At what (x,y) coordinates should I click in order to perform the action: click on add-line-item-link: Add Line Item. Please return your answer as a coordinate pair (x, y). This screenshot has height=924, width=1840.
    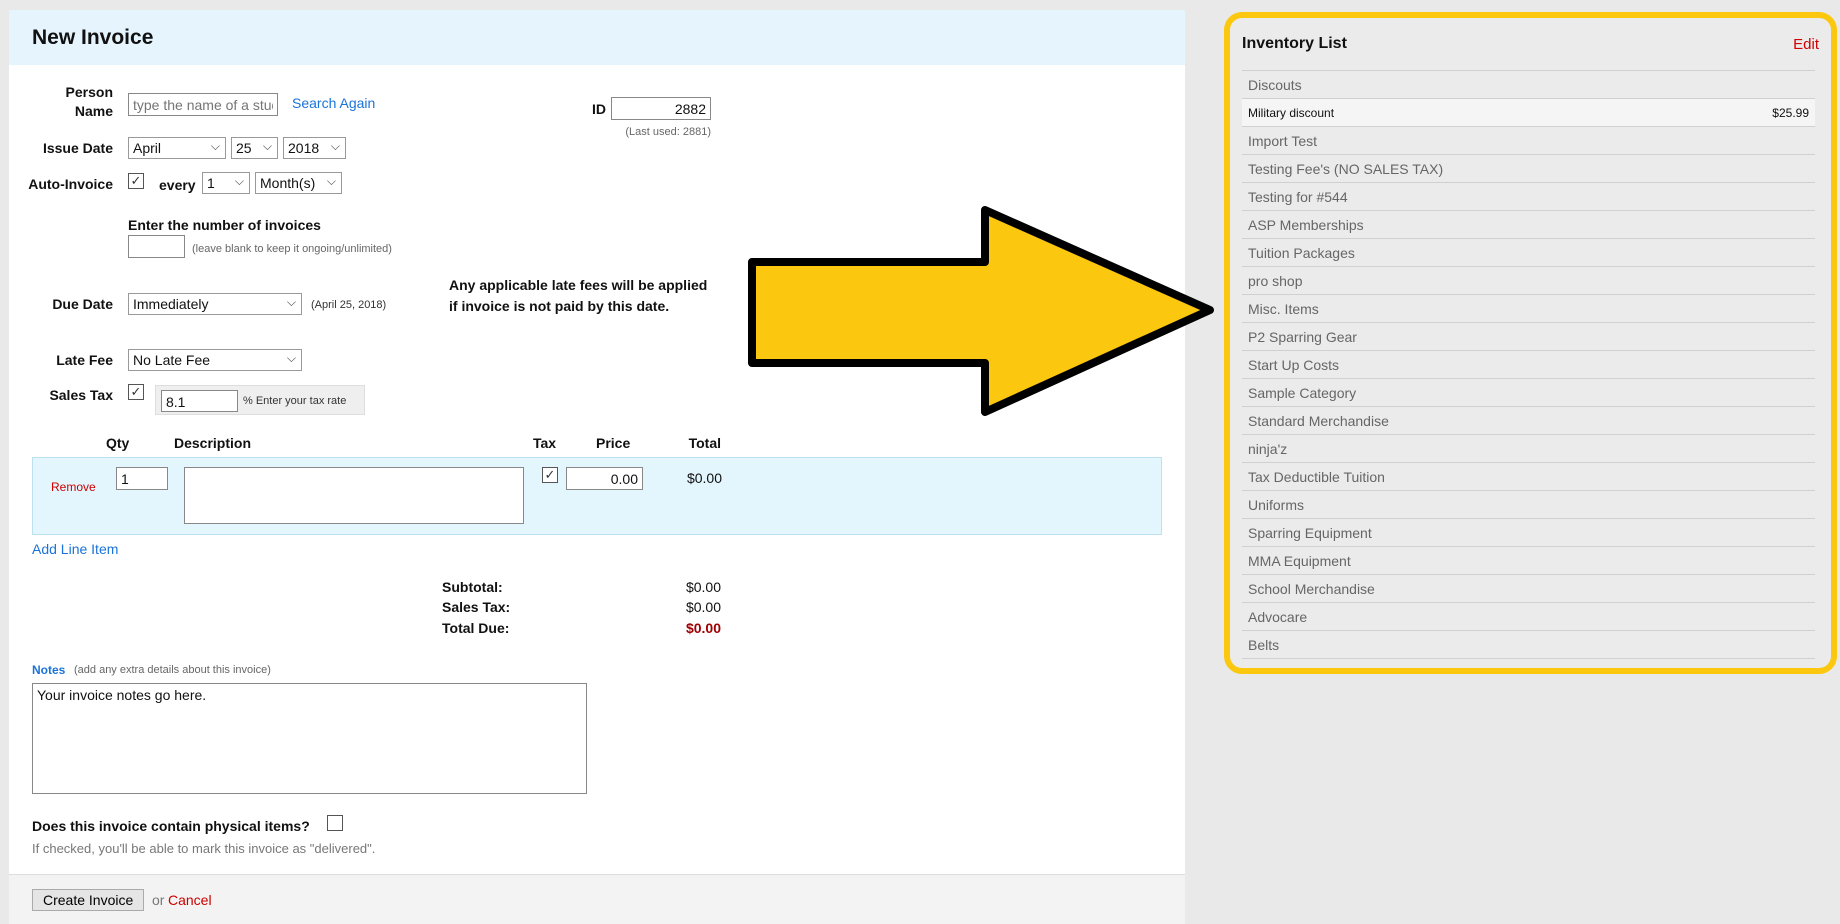
    Looking at the image, I should click on (75, 549).